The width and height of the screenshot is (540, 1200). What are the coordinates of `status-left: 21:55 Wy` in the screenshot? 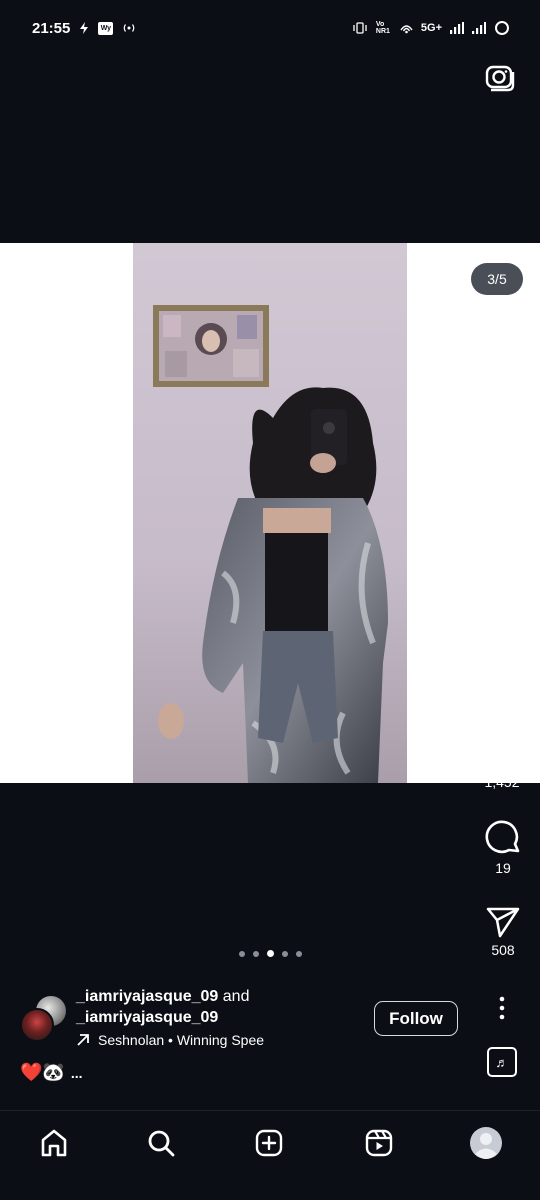 It's located at (84, 28).